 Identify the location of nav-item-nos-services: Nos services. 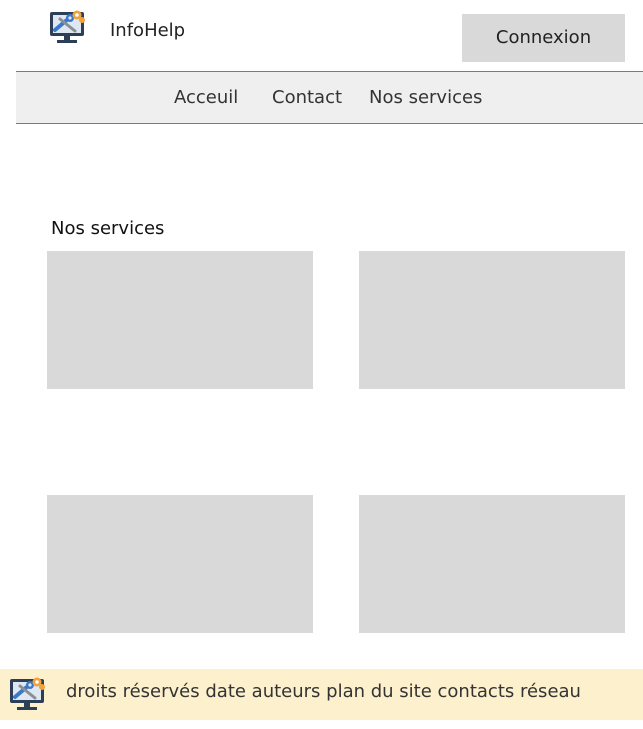
(425, 97).